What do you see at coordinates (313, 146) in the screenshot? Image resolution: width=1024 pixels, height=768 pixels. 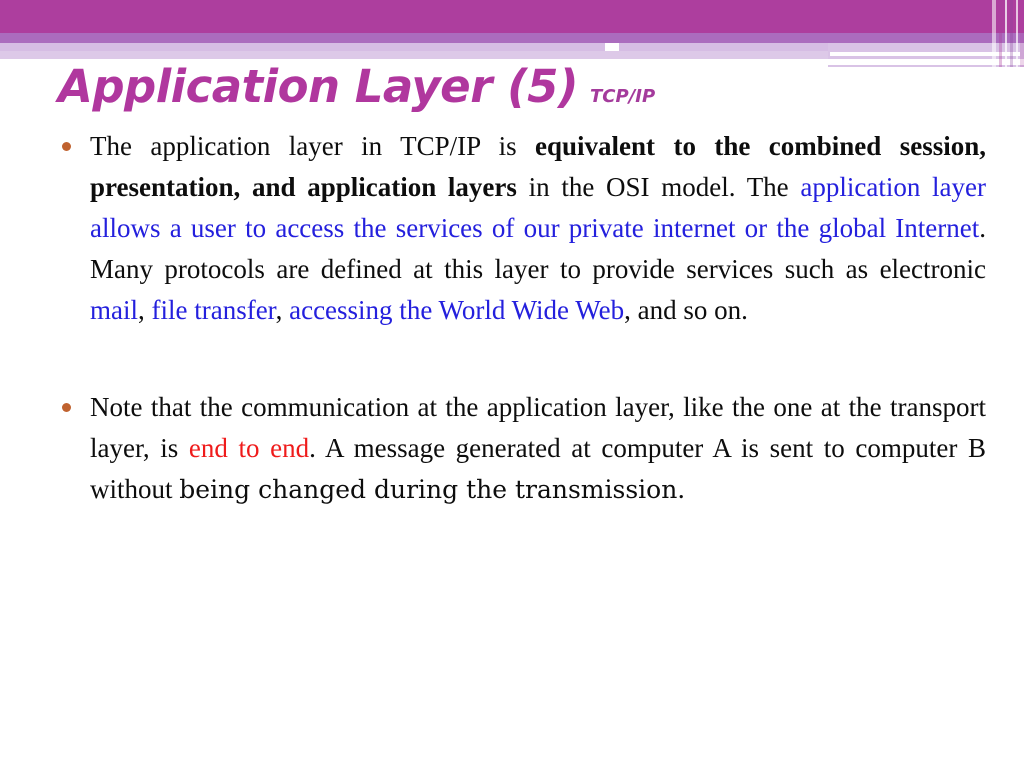 I see `text-run: The application layer in TCP/IP is` at bounding box center [313, 146].